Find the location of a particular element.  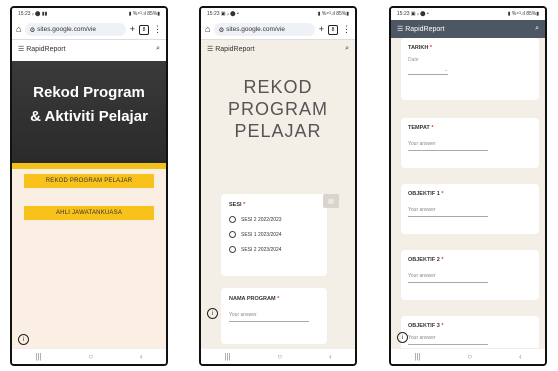

objektif1-label: OBJEKTIF 1 * is located at coordinates (426, 194).